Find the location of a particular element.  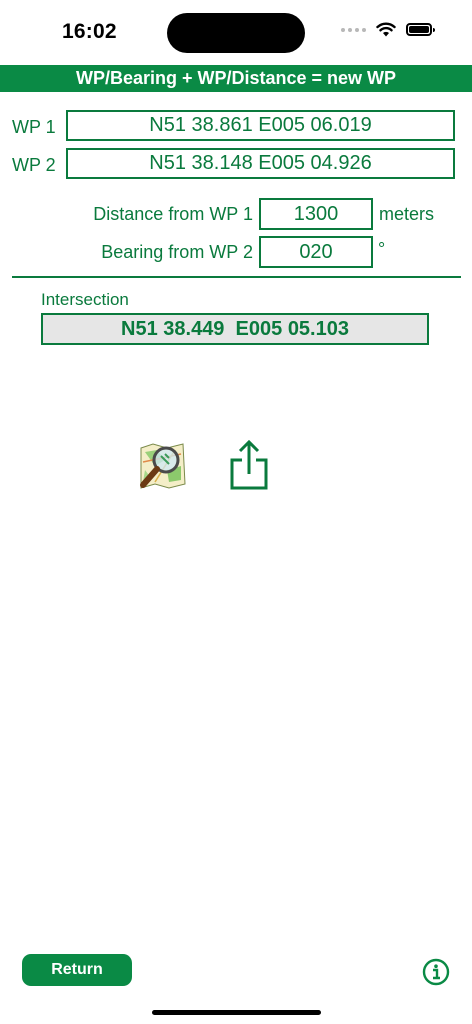

divider is located at coordinates (236, 277).